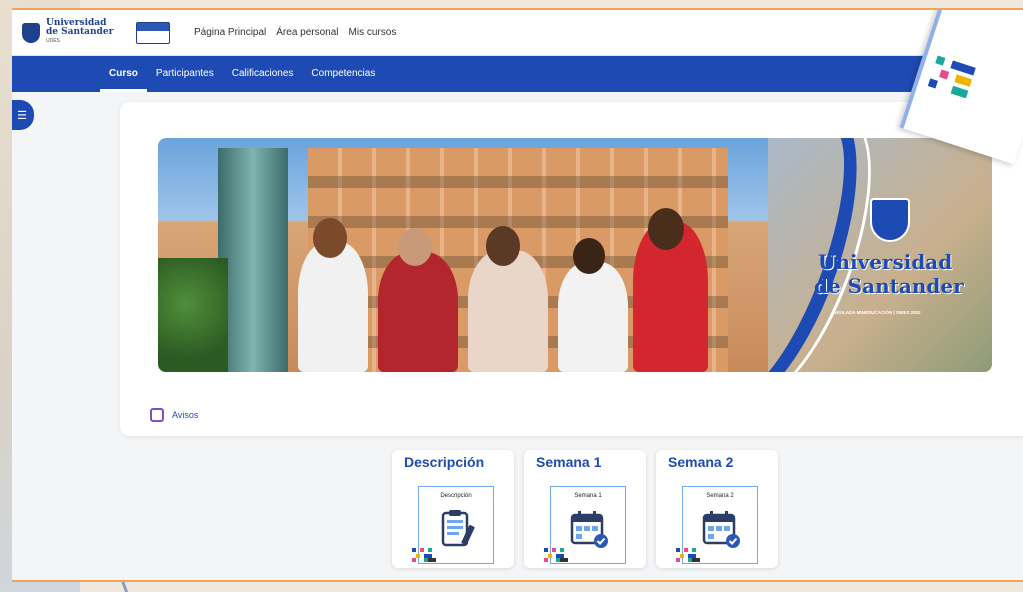  What do you see at coordinates (307, 32) in the screenshot?
I see `nav-link-personal-area: Área personal` at bounding box center [307, 32].